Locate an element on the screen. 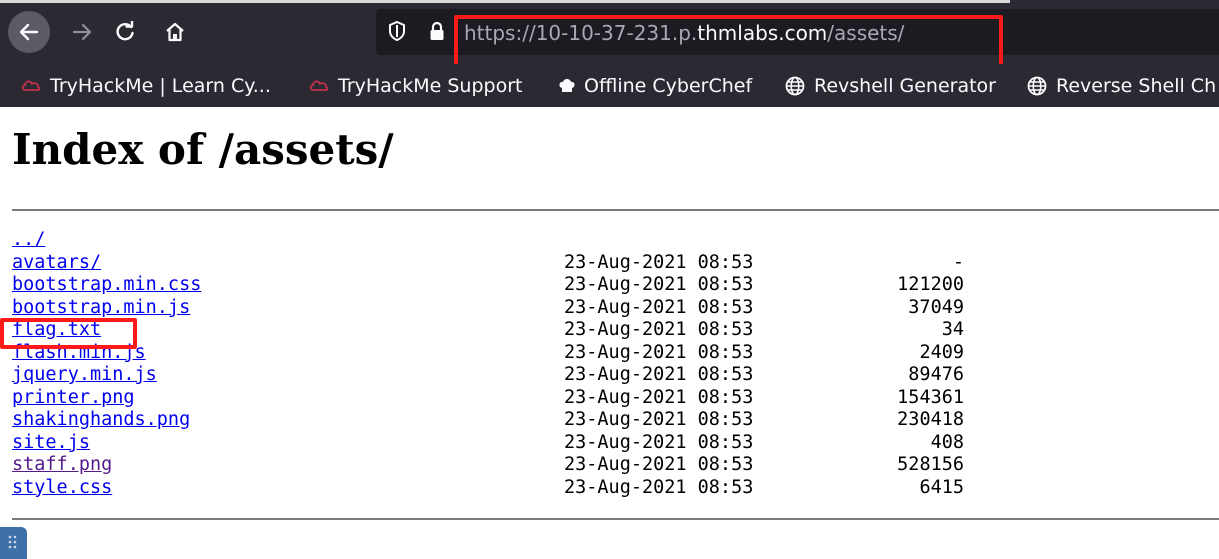  bookmark-revshell-generator: Revshell Generator is located at coordinates (890, 85).